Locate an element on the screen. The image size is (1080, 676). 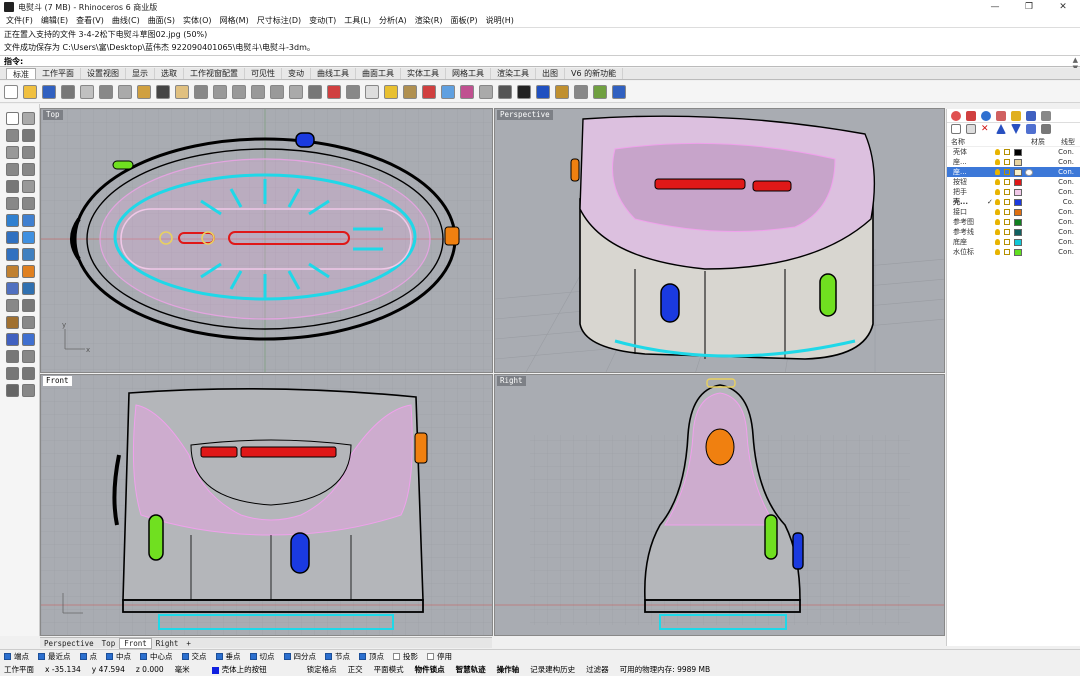
menu-item: 实体(O) is located at coordinates (197, 20).